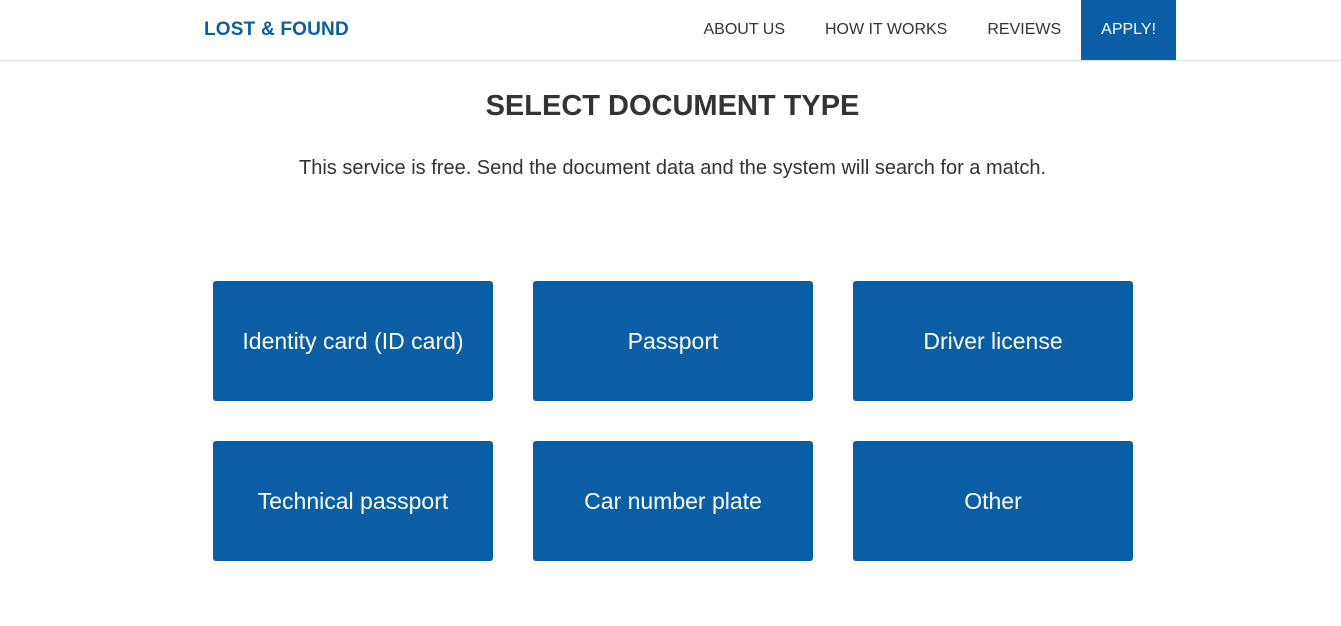 The width and height of the screenshot is (1341, 626). What do you see at coordinates (353, 501) in the screenshot?
I see `document-type-technical-passport-button: Technical passport` at bounding box center [353, 501].